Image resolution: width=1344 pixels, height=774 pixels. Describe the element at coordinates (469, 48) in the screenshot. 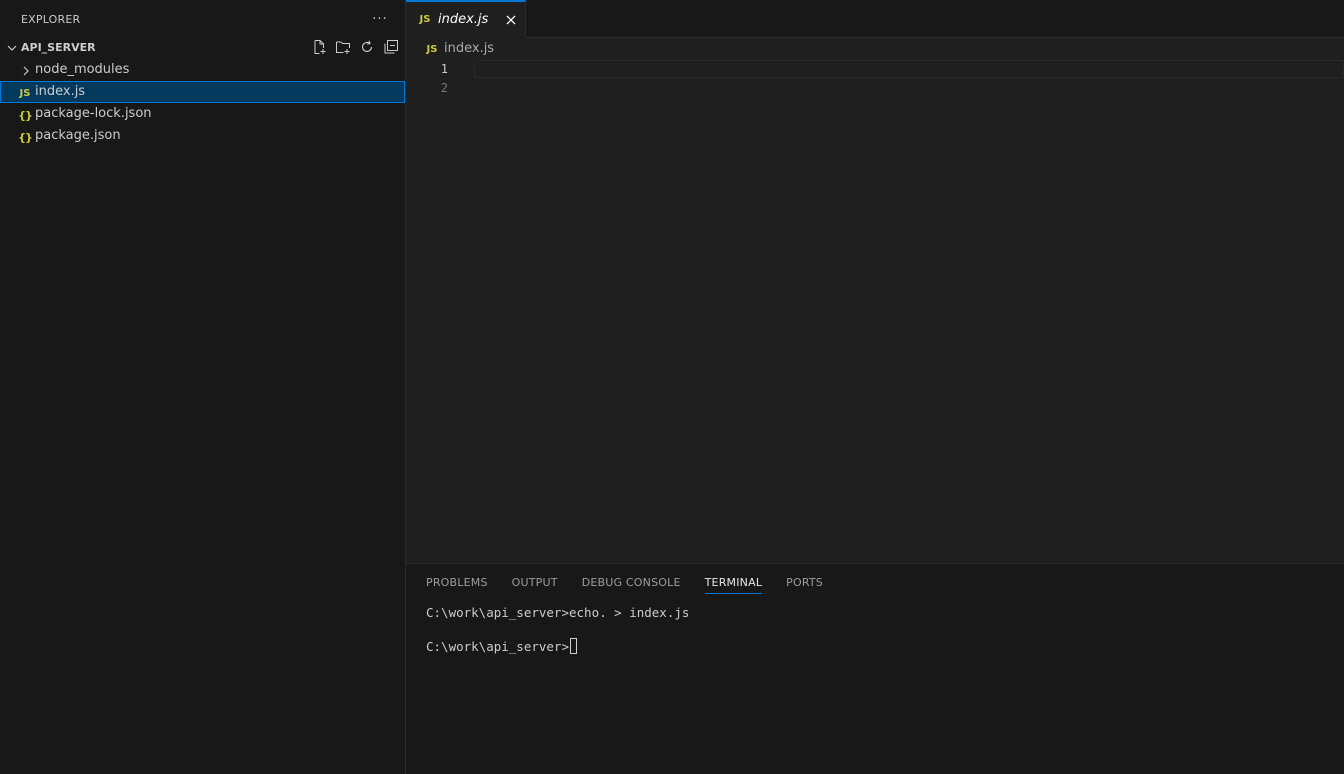

I see `breadcrumb-file: index.js` at that location.